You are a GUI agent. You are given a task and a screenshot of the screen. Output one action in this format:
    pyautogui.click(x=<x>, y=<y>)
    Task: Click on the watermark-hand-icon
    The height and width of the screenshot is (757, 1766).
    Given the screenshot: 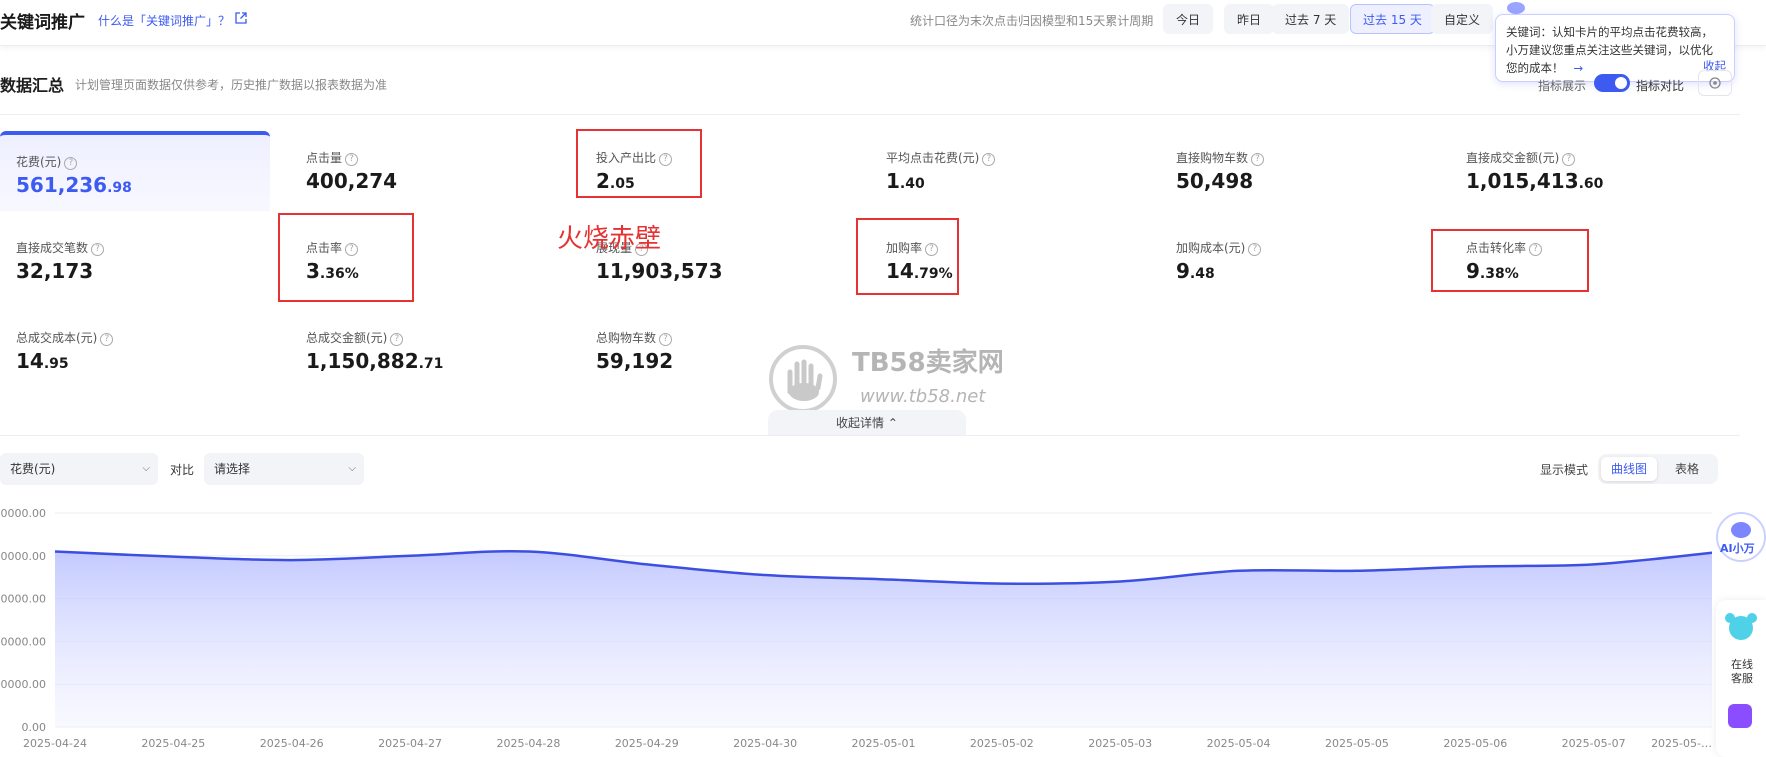 What is the action you would take?
    pyautogui.click(x=803, y=379)
    